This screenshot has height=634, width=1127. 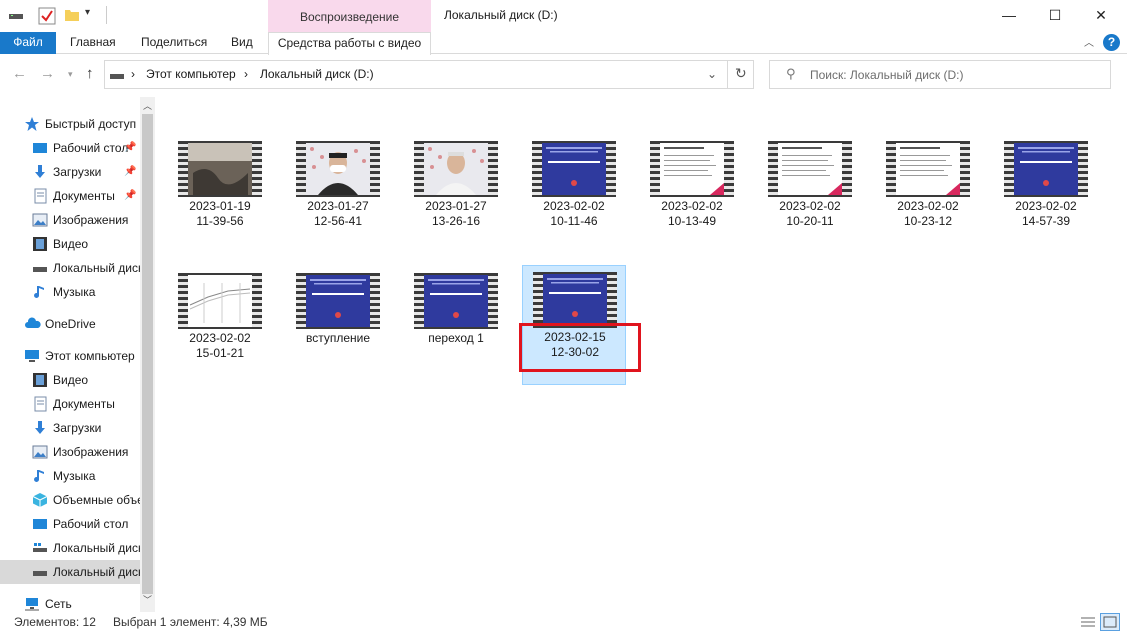 What do you see at coordinates (338, 338) in the screenshot?
I see `file-name-label: вступление` at bounding box center [338, 338].